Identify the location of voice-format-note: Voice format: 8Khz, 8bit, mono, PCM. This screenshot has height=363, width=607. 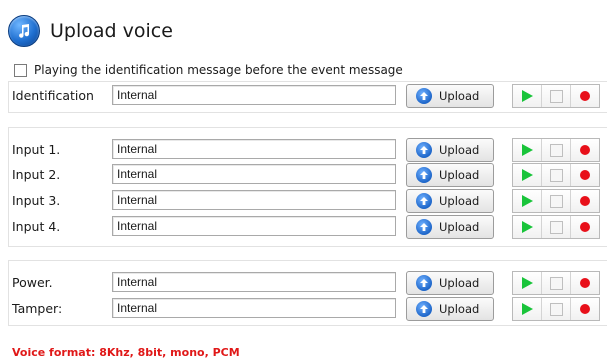
(126, 352).